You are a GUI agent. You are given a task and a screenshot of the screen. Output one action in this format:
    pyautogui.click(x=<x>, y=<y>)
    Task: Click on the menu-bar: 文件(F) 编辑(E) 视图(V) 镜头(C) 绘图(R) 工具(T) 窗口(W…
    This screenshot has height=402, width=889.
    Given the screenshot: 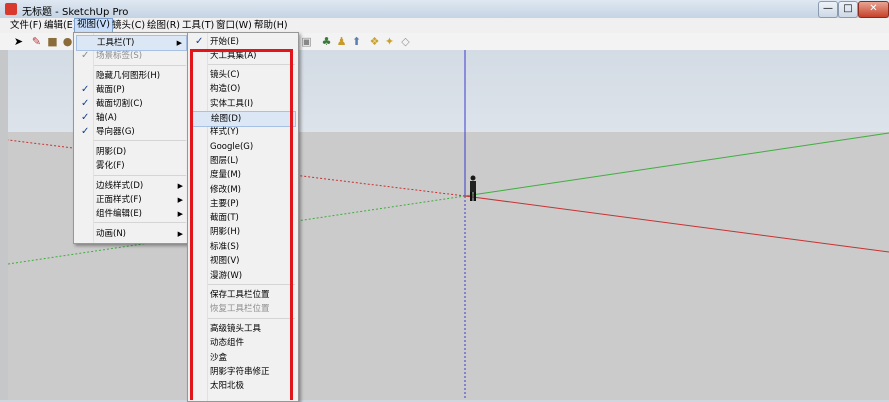 What is the action you would take?
    pyautogui.click(x=444, y=25)
    